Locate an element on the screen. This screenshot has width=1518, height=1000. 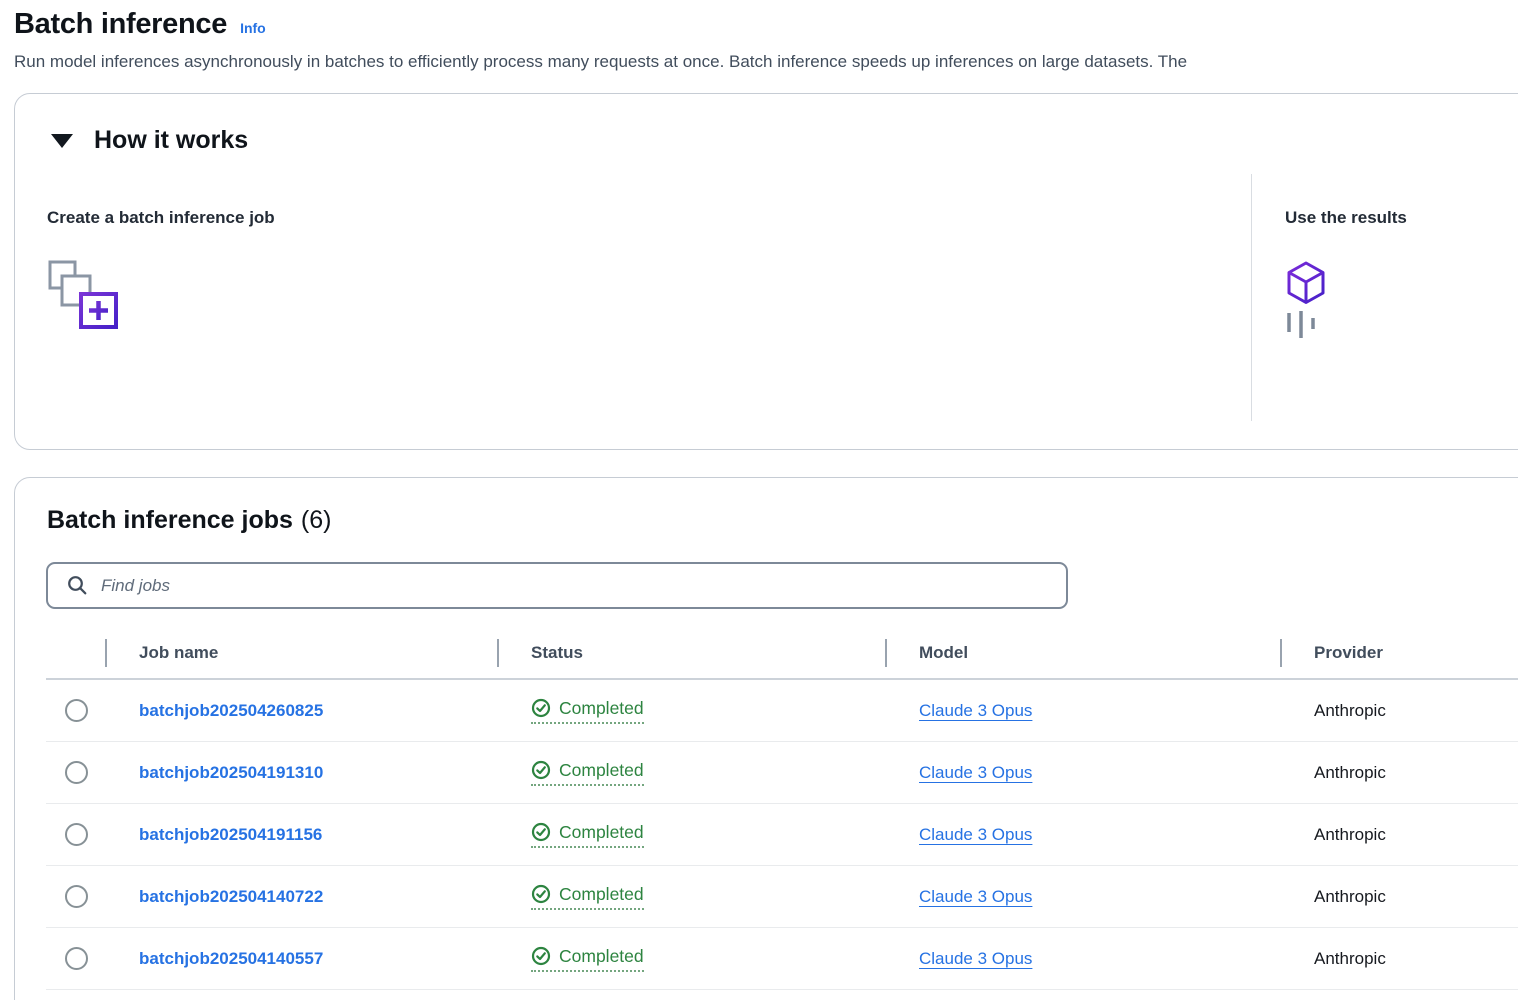
job-name-cell: batchjob202504260825 is located at coordinates (302, 711).